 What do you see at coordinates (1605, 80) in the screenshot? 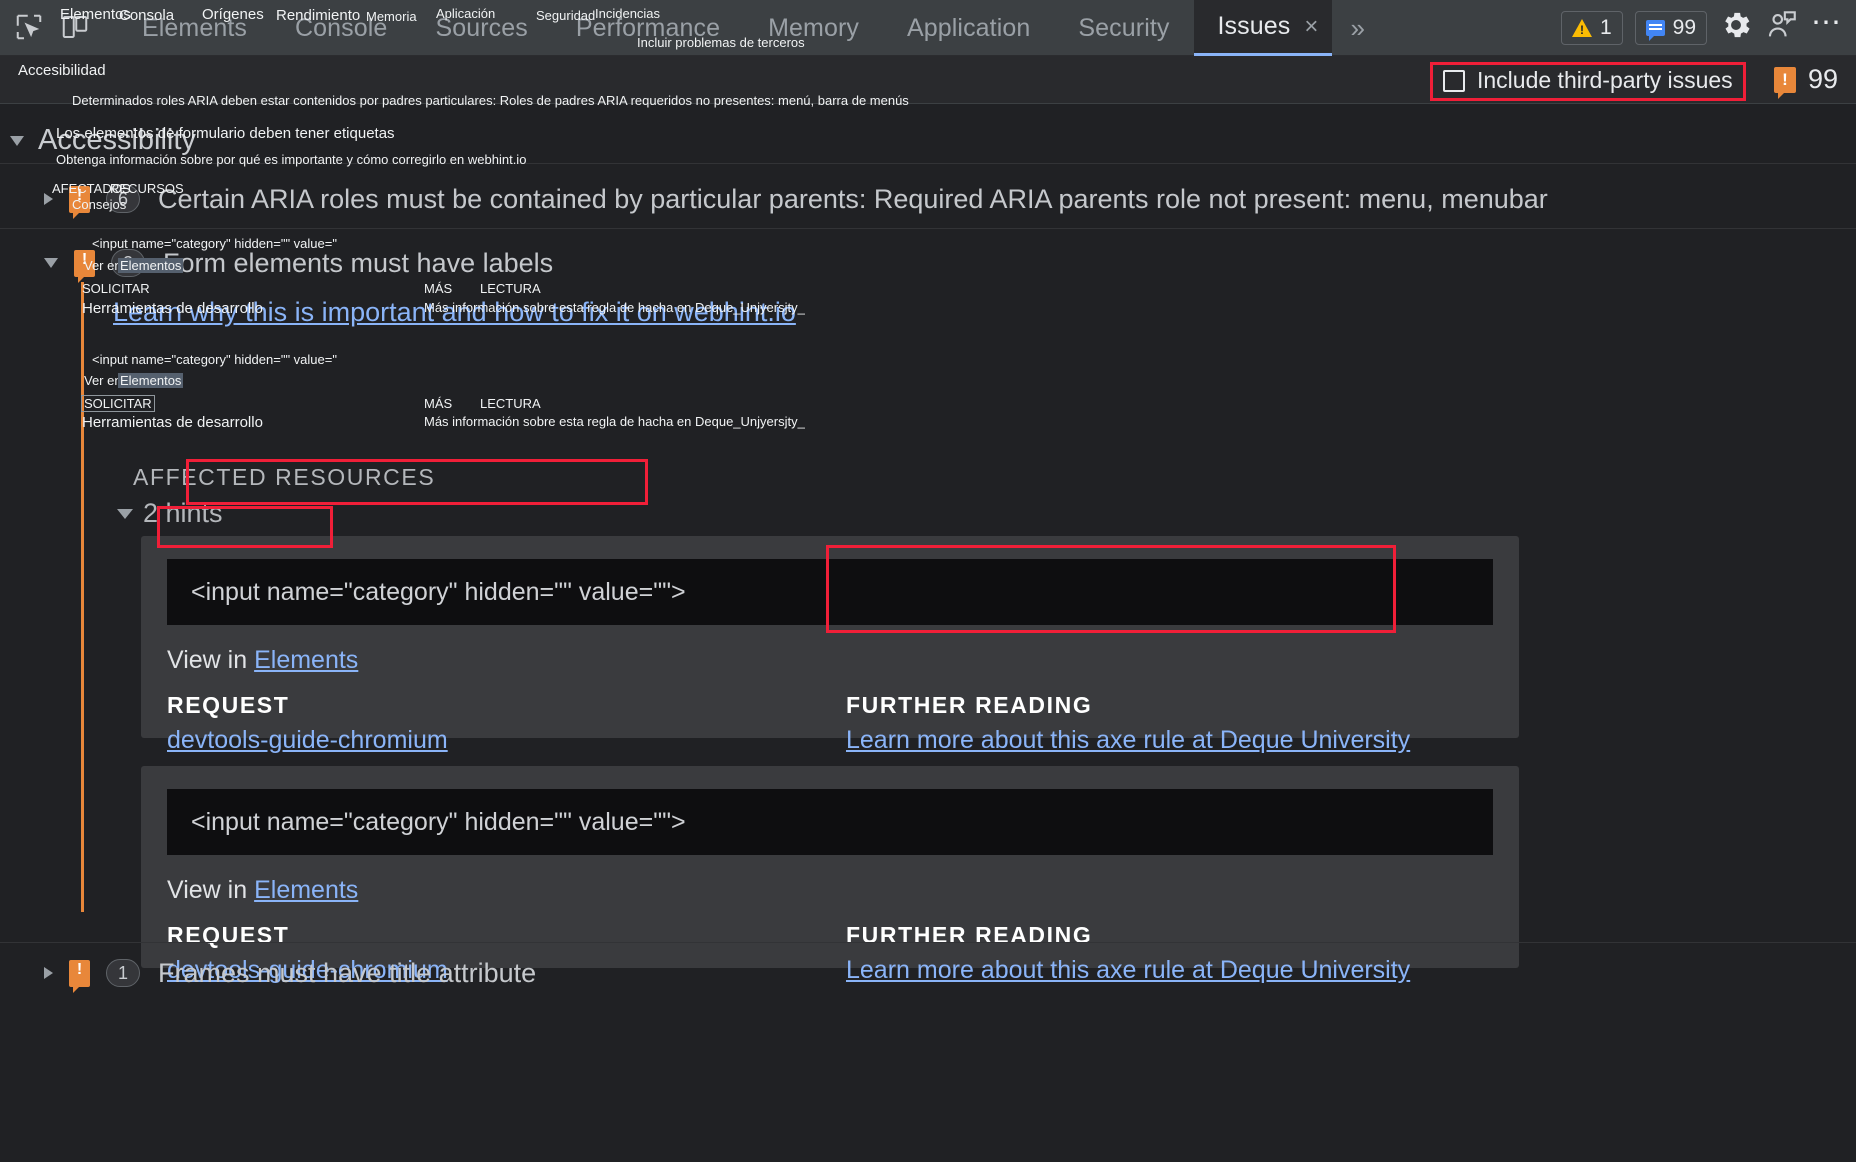
I see `include-third-party-label: Include third-party issues` at bounding box center [1605, 80].